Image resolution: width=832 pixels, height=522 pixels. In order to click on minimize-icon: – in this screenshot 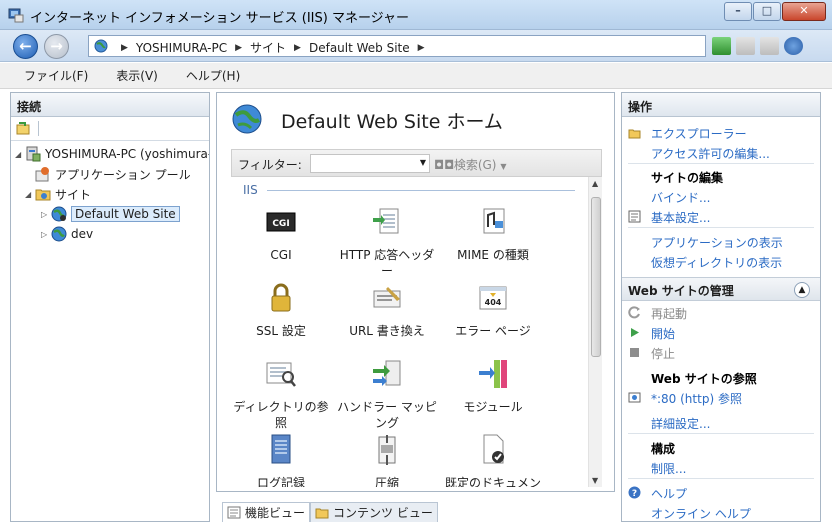, I will do `click(738, 10)`.